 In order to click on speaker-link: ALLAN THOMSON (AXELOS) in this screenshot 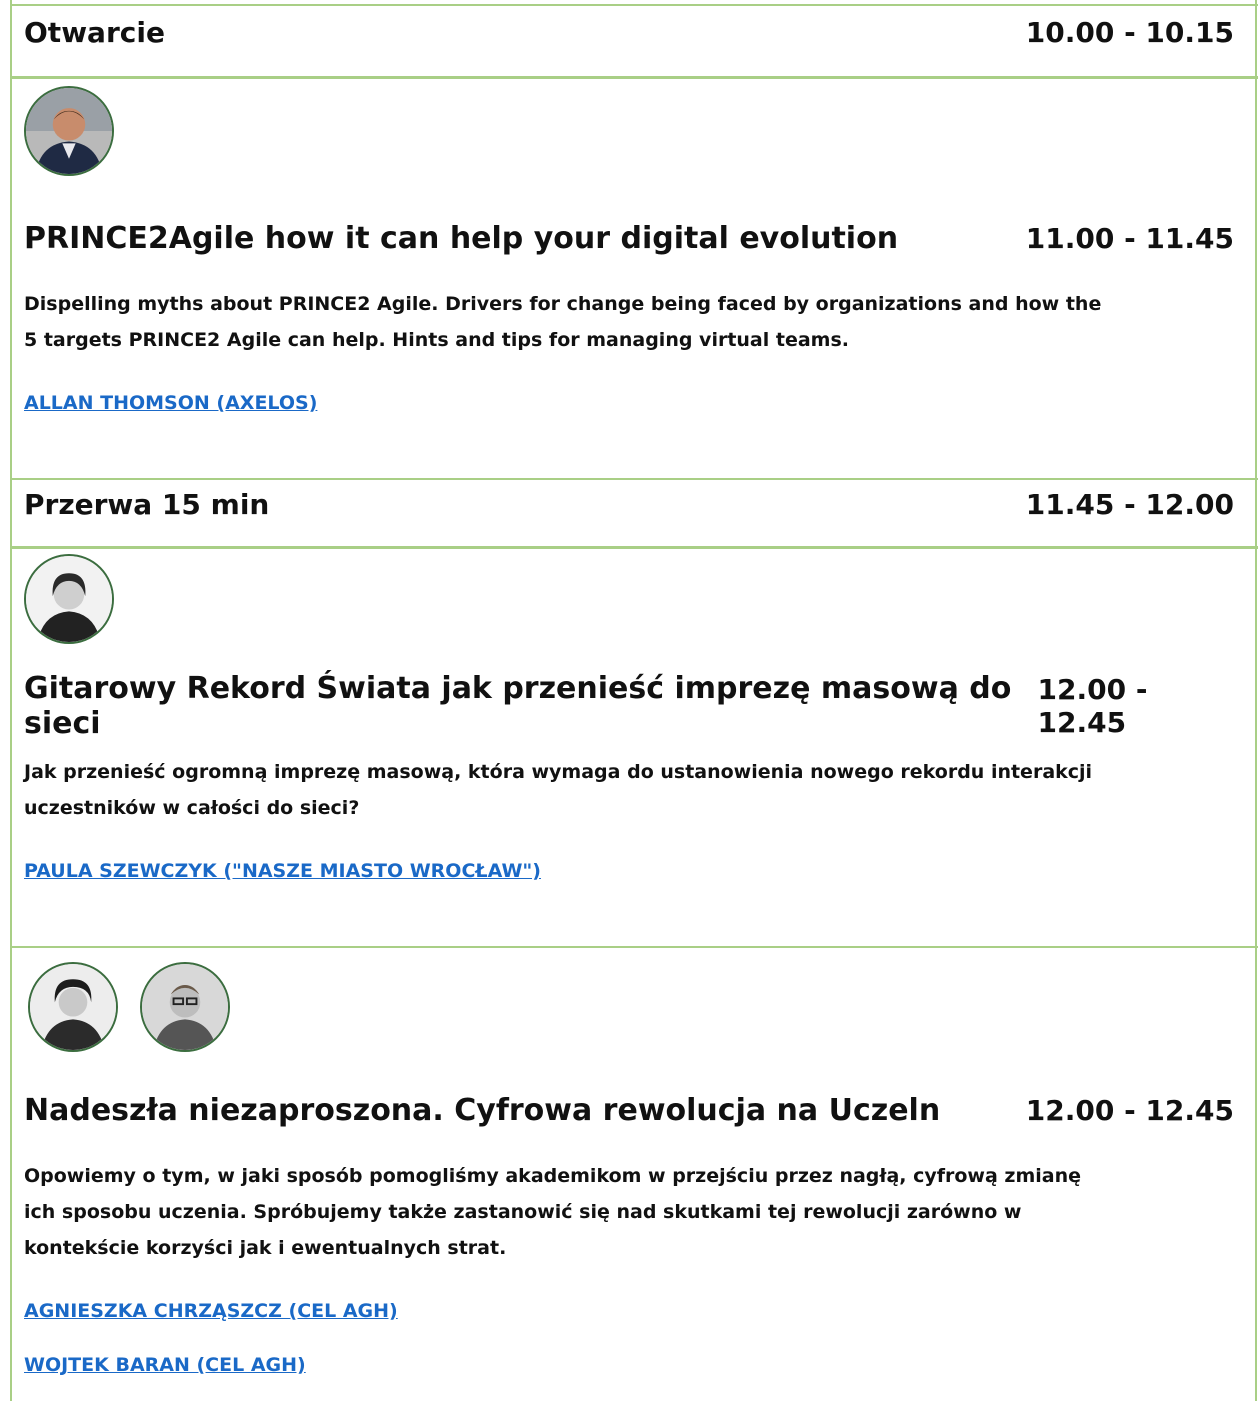, I will do `click(170, 403)`.